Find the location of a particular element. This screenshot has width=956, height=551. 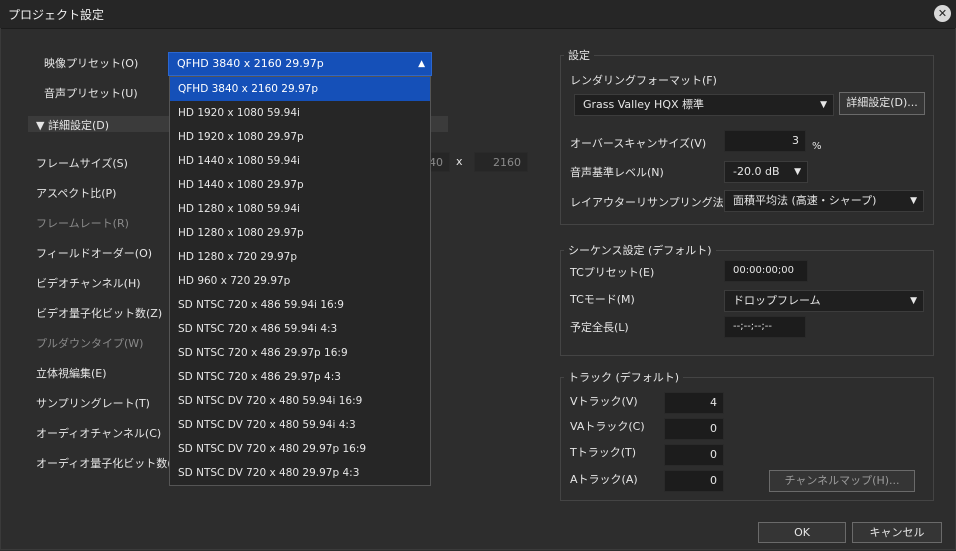

v-track-label: Vトラック(V) is located at coordinates (604, 401).